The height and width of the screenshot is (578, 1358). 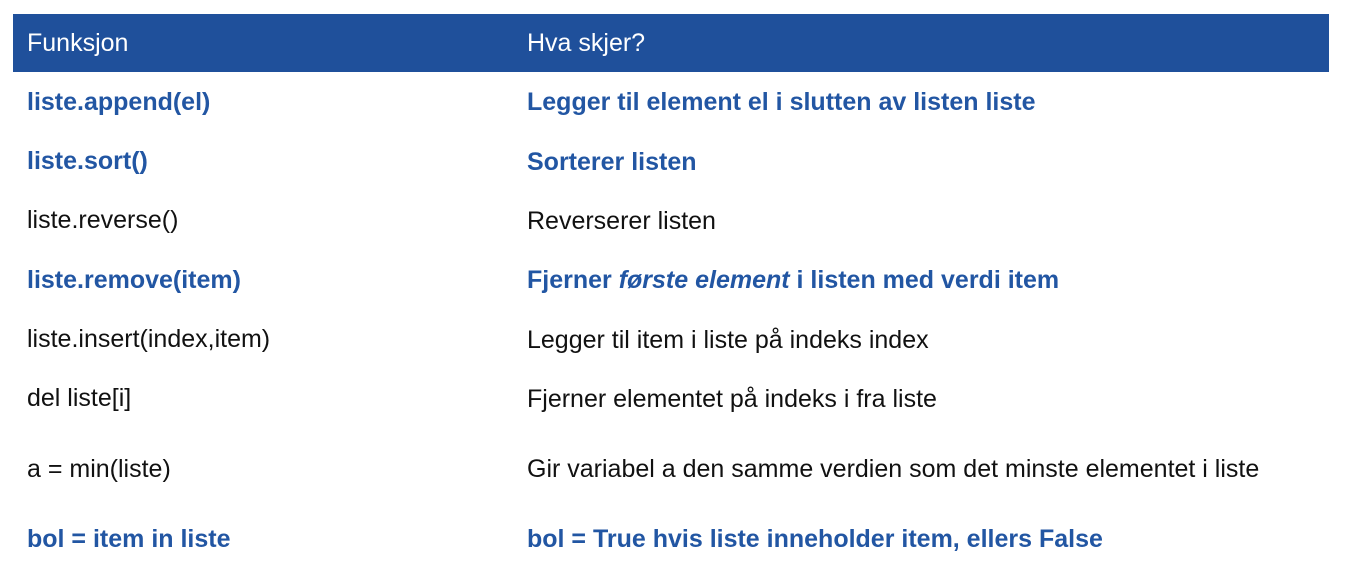 I want to click on header-function: Funksjon, so click(x=78, y=43).